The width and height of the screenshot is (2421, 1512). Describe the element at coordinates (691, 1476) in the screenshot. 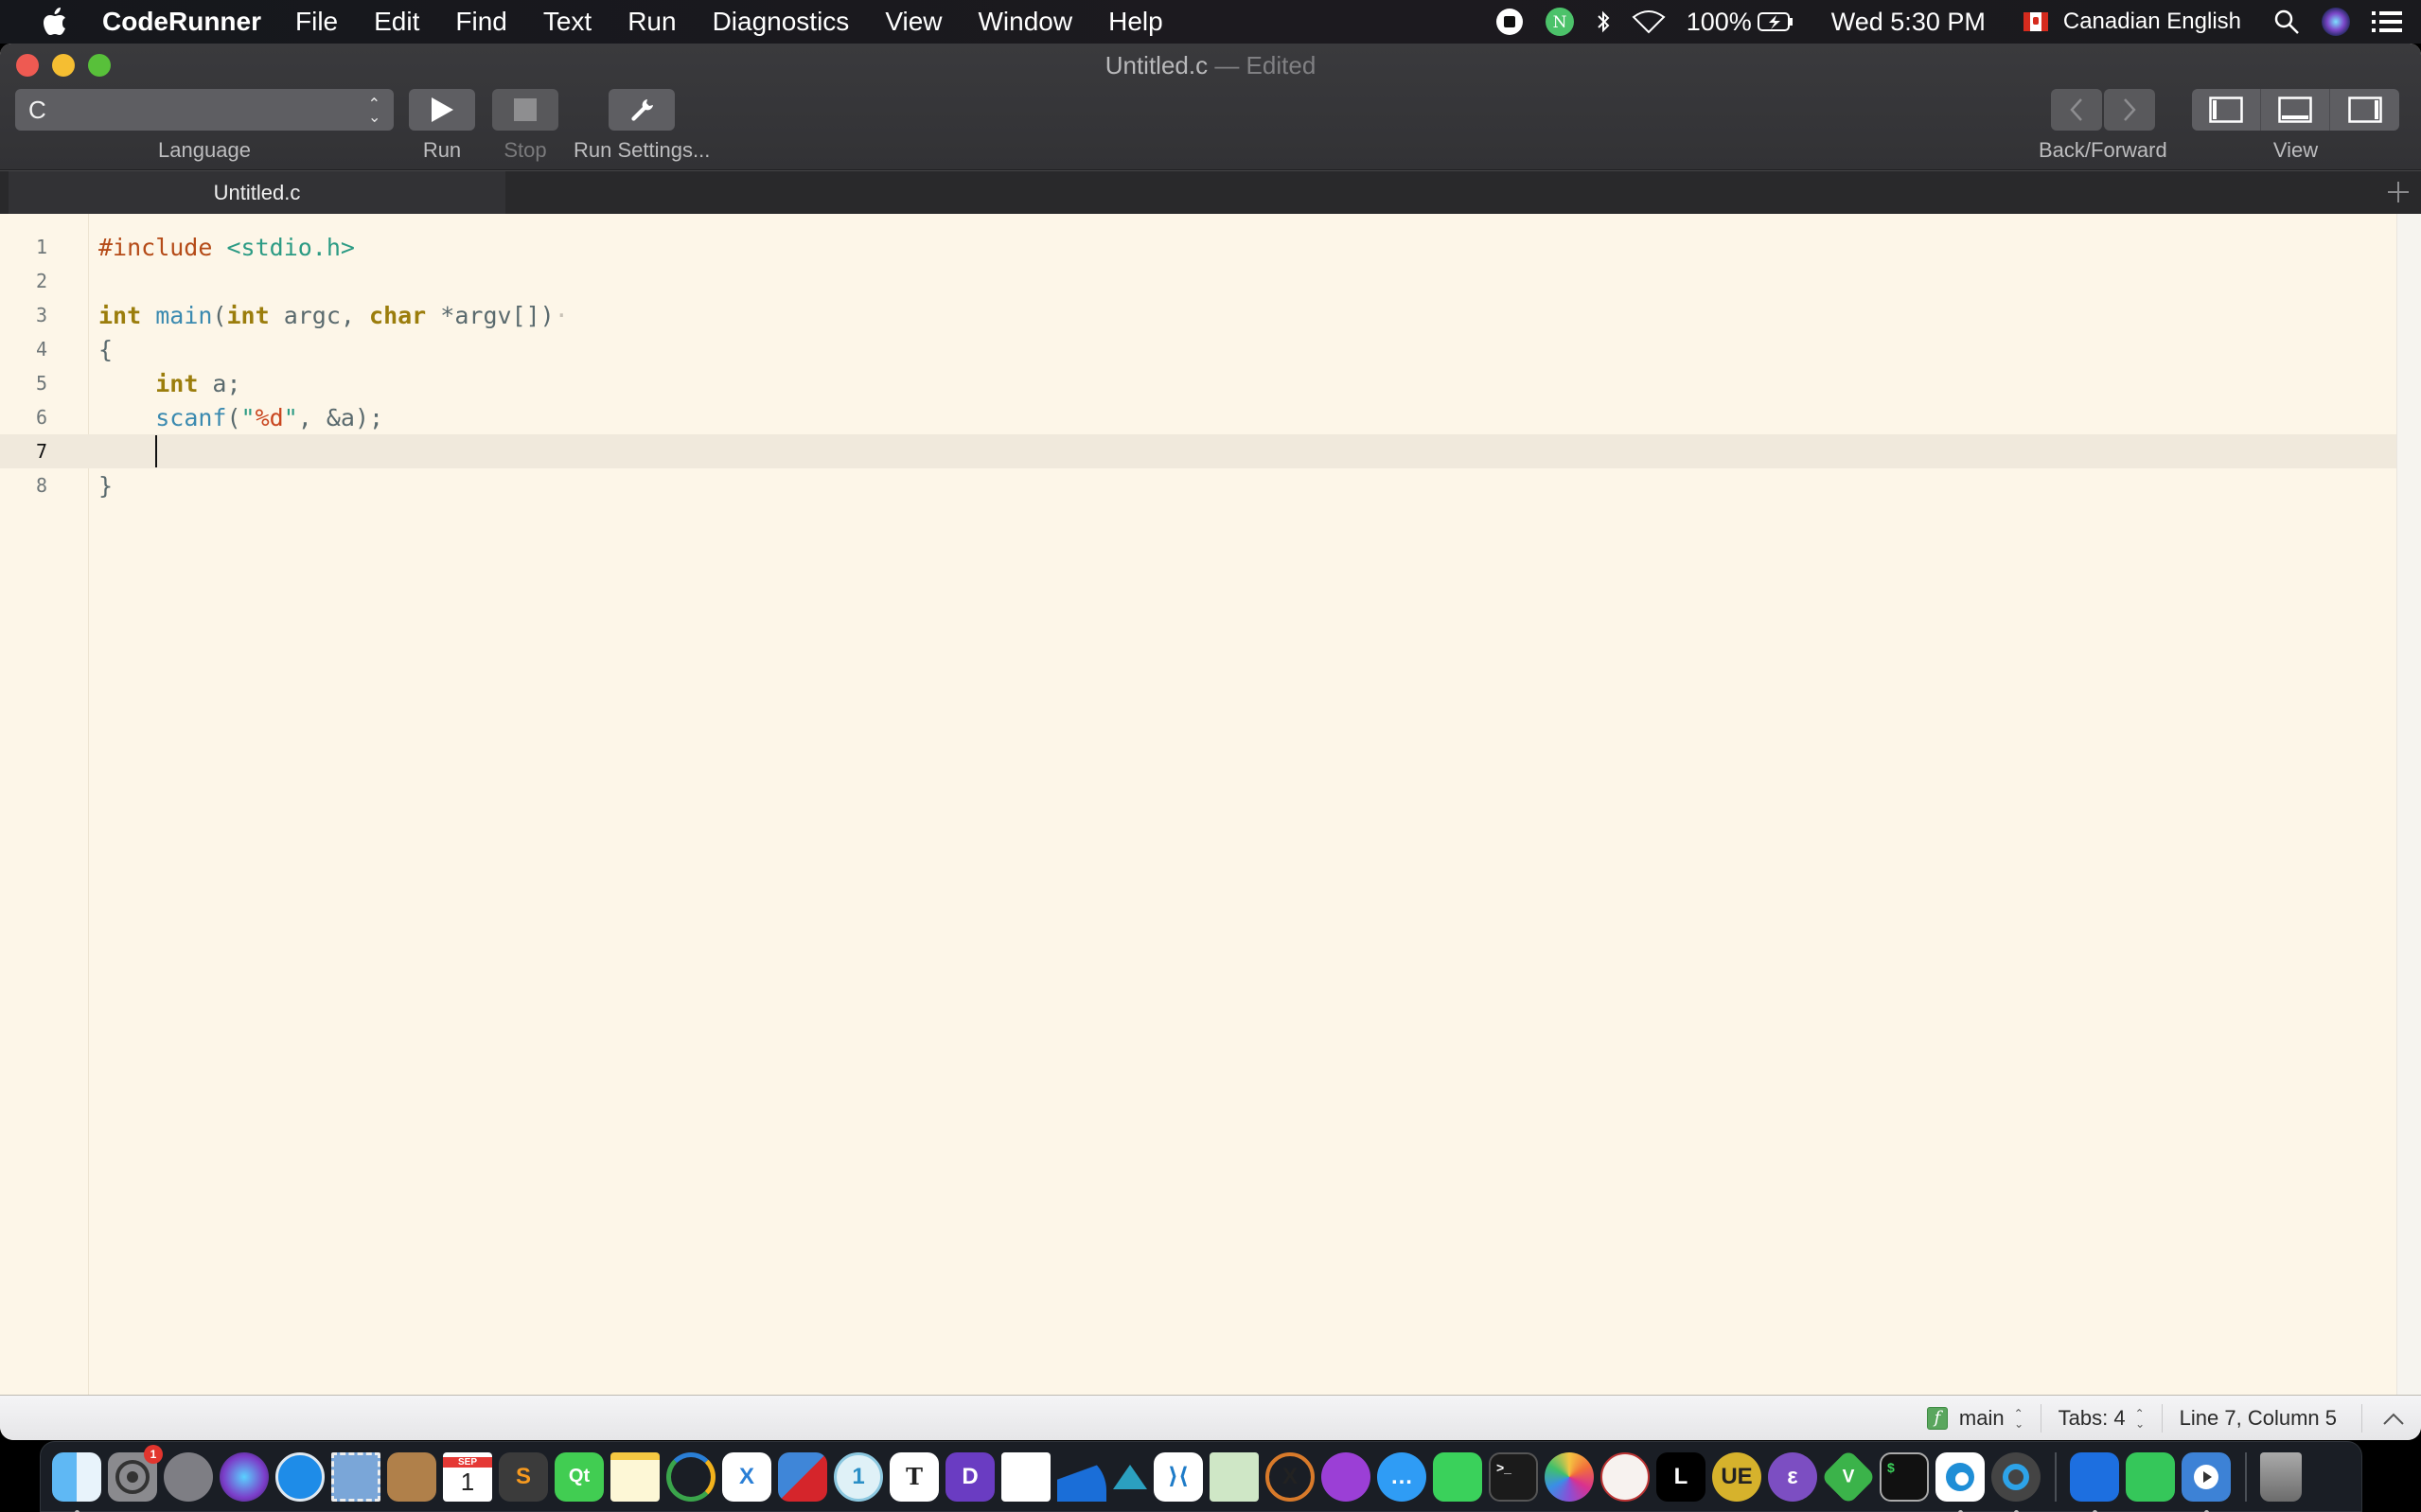

I see `dock-anaconda-icon` at that location.